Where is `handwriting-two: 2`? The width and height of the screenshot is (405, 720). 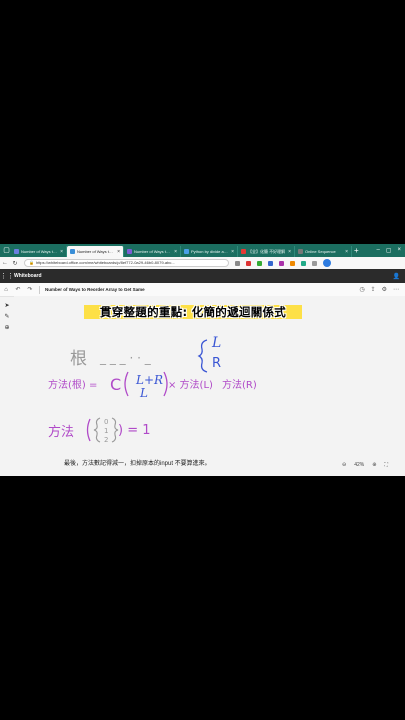 handwriting-two: 2 is located at coordinates (106, 440).